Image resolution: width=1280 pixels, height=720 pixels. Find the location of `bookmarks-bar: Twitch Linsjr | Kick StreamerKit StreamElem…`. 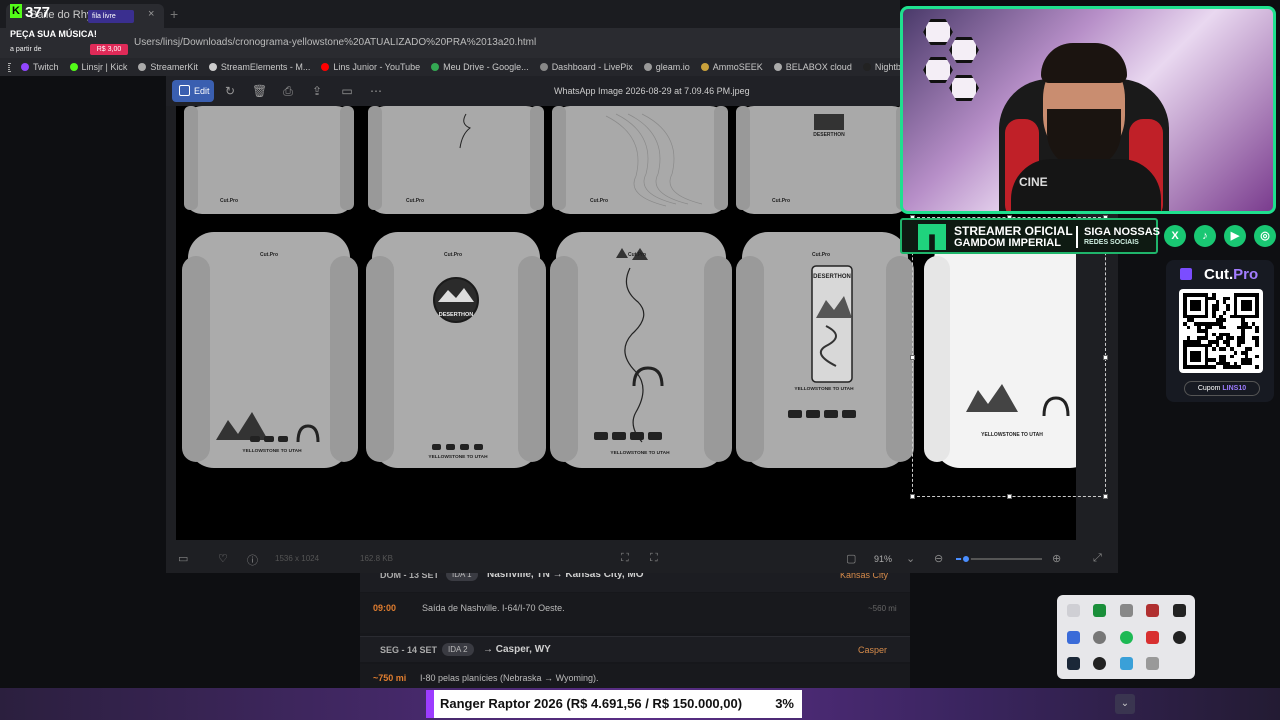

bookmarks-bar: Twitch Linsjr | Kick StreamerKit StreamElem… is located at coordinates (450, 67).